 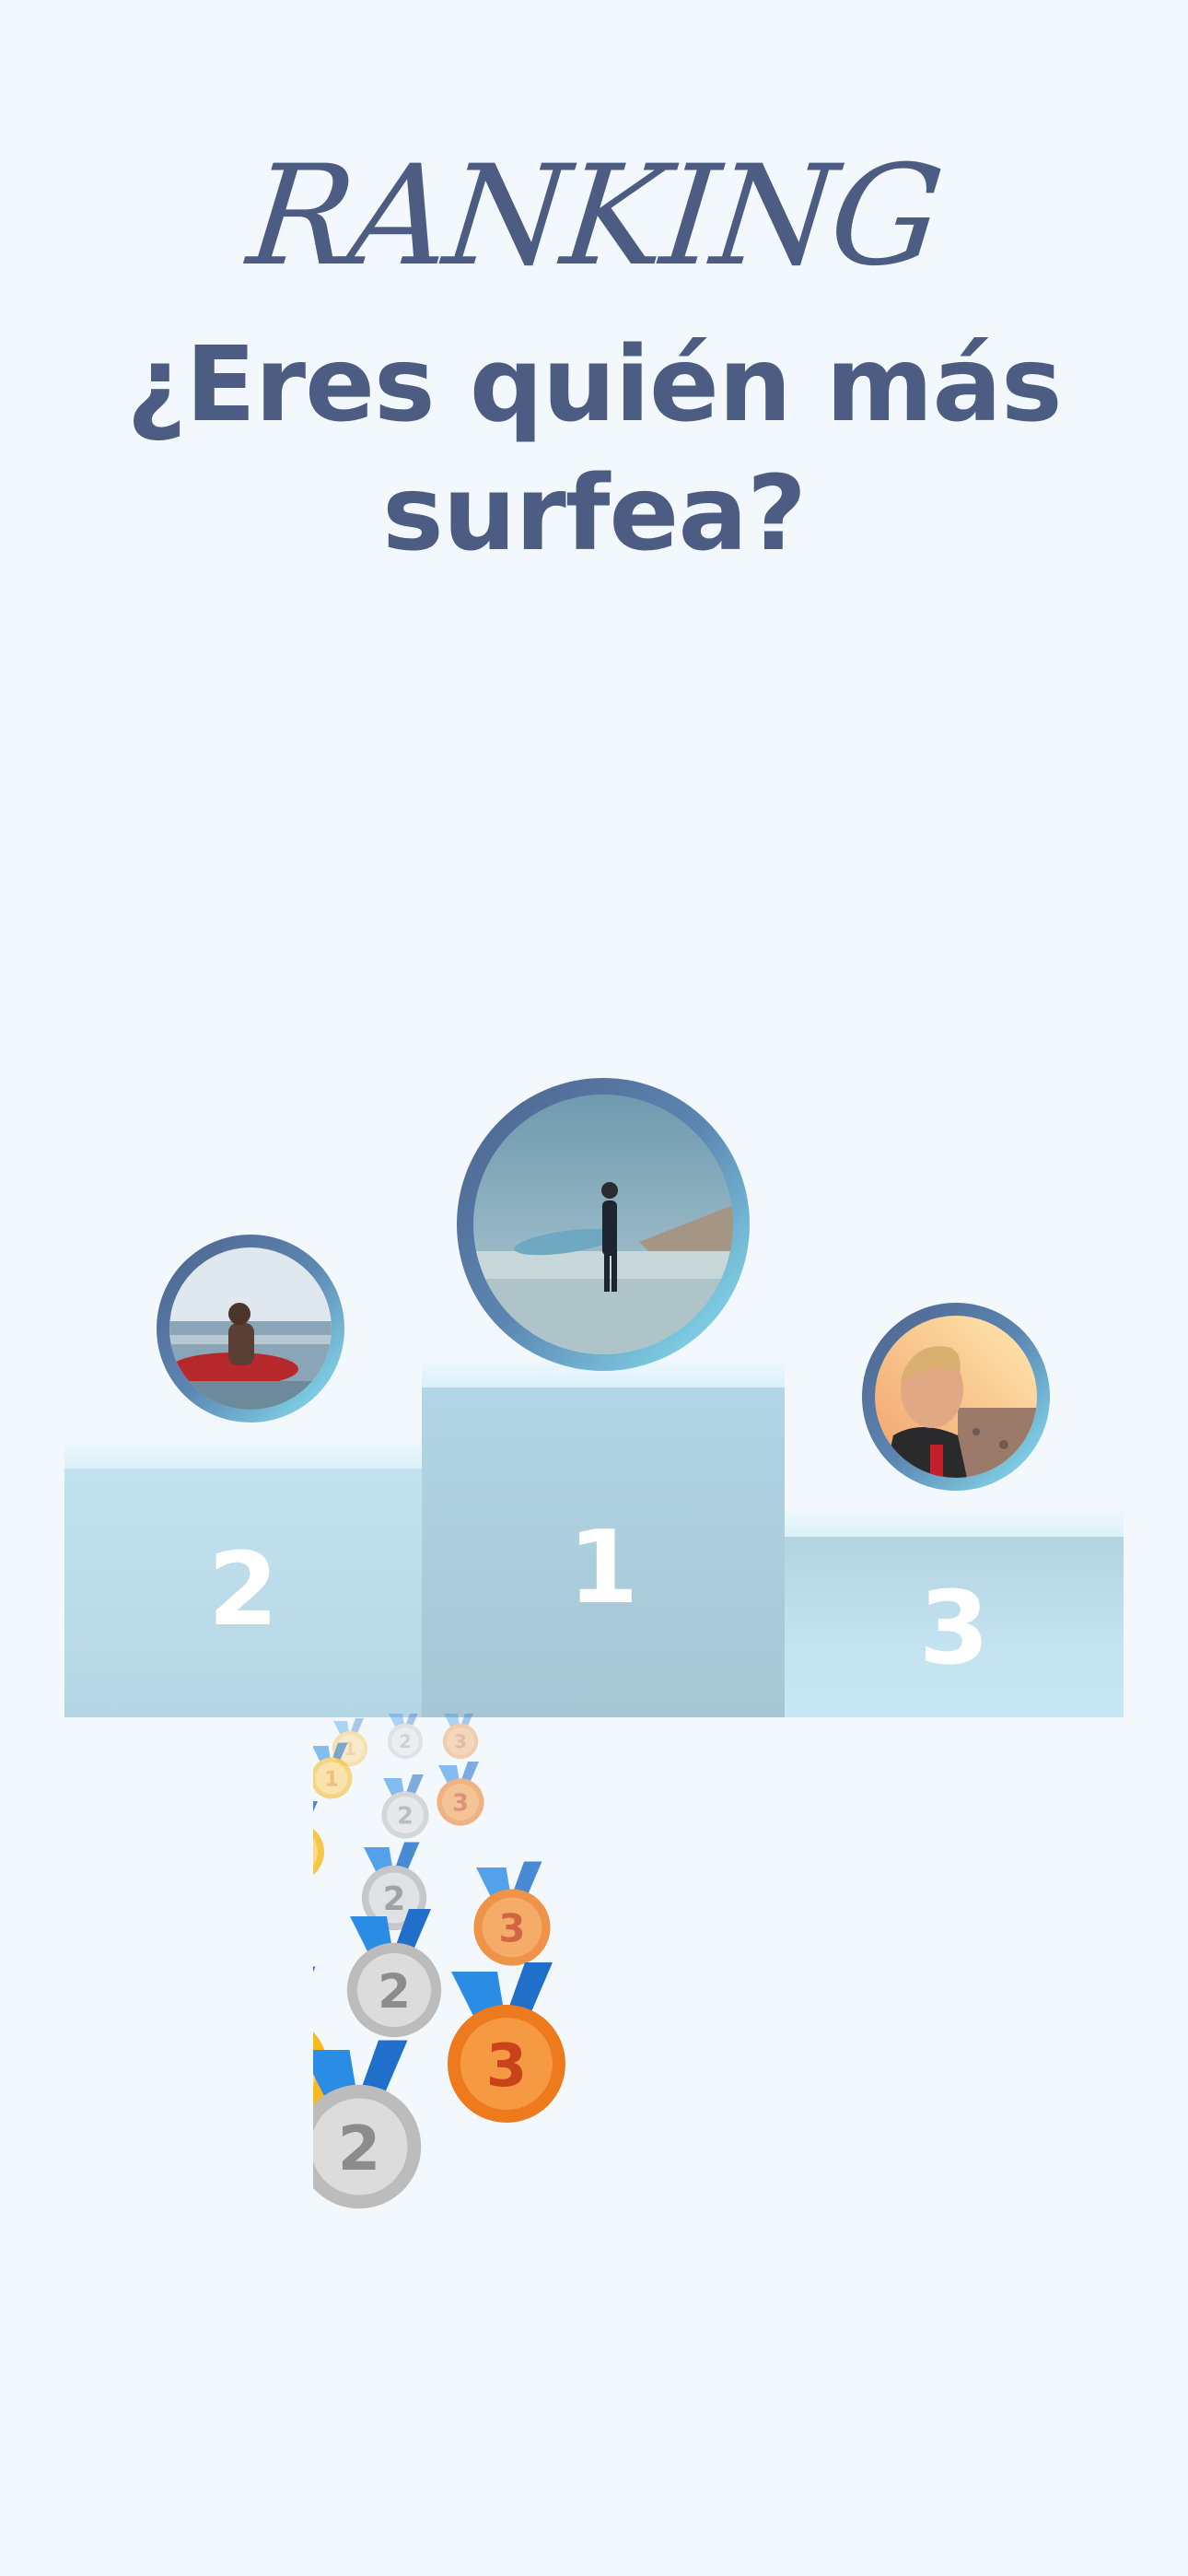 I want to click on podium-number-third: 3, so click(x=954, y=1628).